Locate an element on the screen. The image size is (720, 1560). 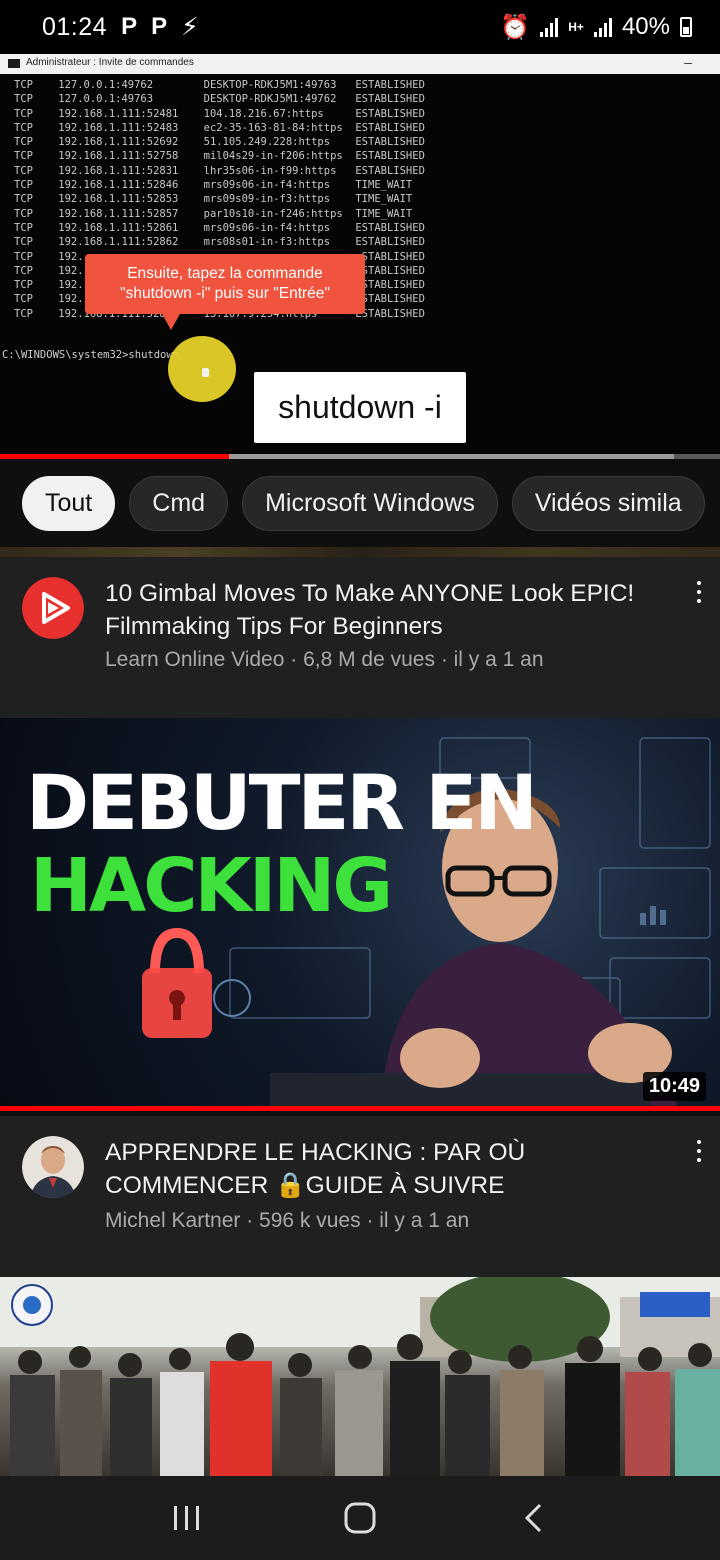
callout-line: "shutdown -i" puis sur "Entrée" is located at coordinates (225, 293).